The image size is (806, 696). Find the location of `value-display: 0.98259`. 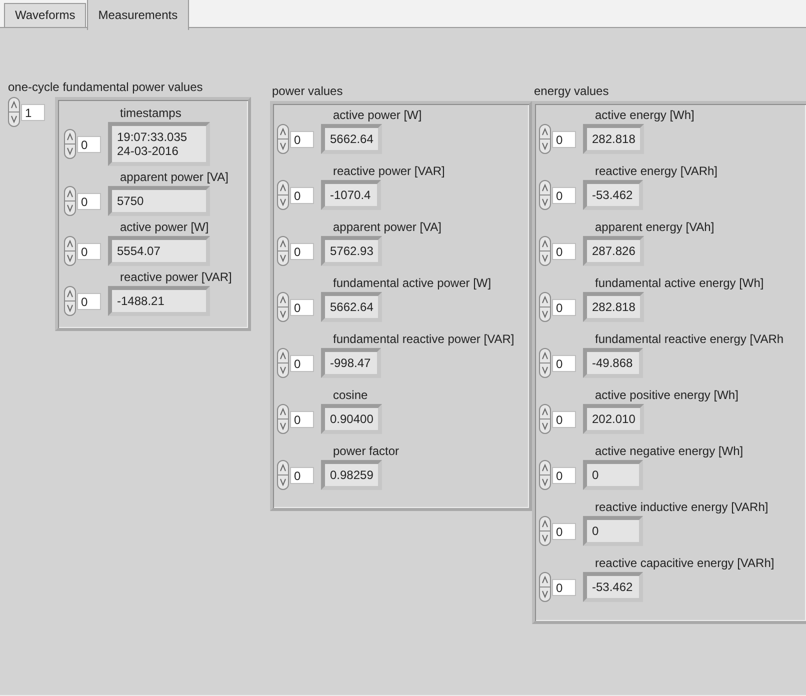

value-display: 0.98259 is located at coordinates (351, 475).